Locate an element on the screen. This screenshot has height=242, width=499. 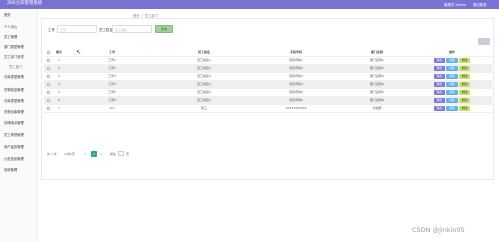
sidebar-item-profile: 个人中心 is located at coordinates (10, 27).